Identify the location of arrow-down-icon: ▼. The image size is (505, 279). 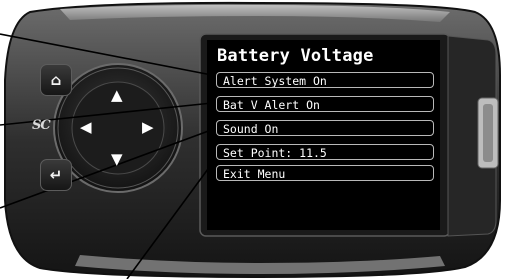
(117, 159).